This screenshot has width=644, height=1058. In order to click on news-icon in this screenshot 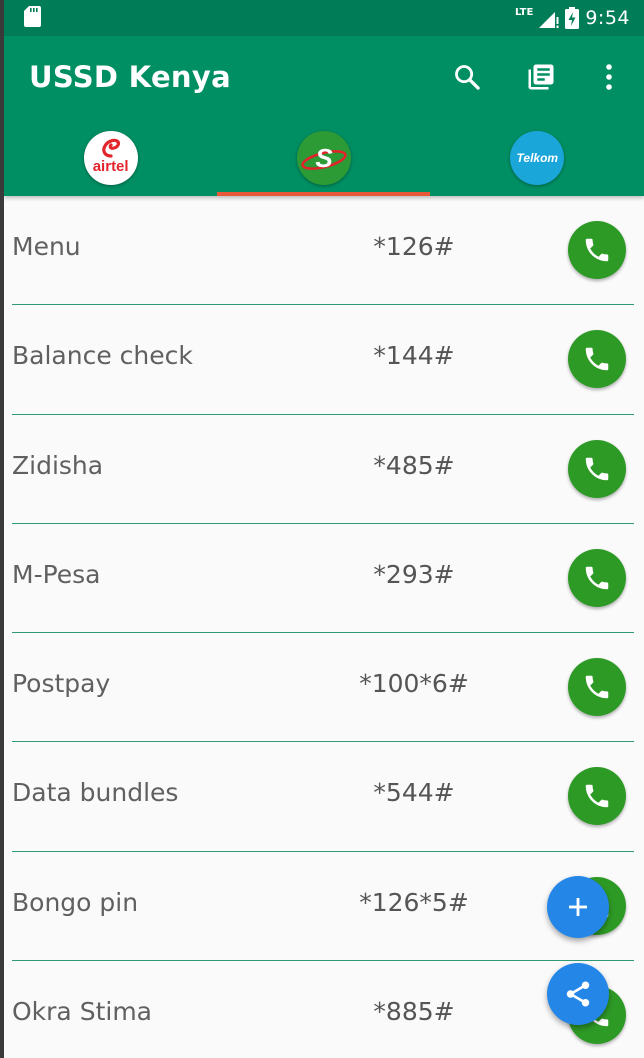, I will do `click(541, 77)`.